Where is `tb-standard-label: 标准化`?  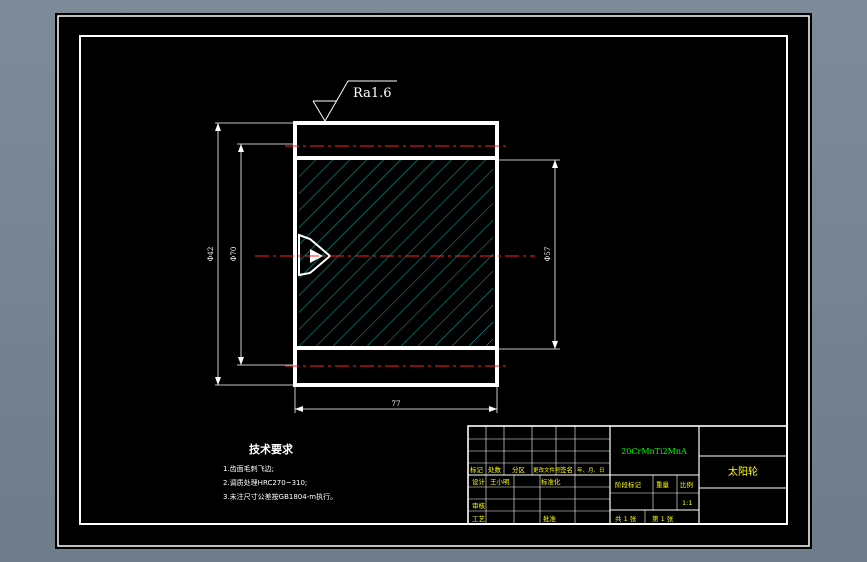 tb-standard-label: 标准化 is located at coordinates (551, 481).